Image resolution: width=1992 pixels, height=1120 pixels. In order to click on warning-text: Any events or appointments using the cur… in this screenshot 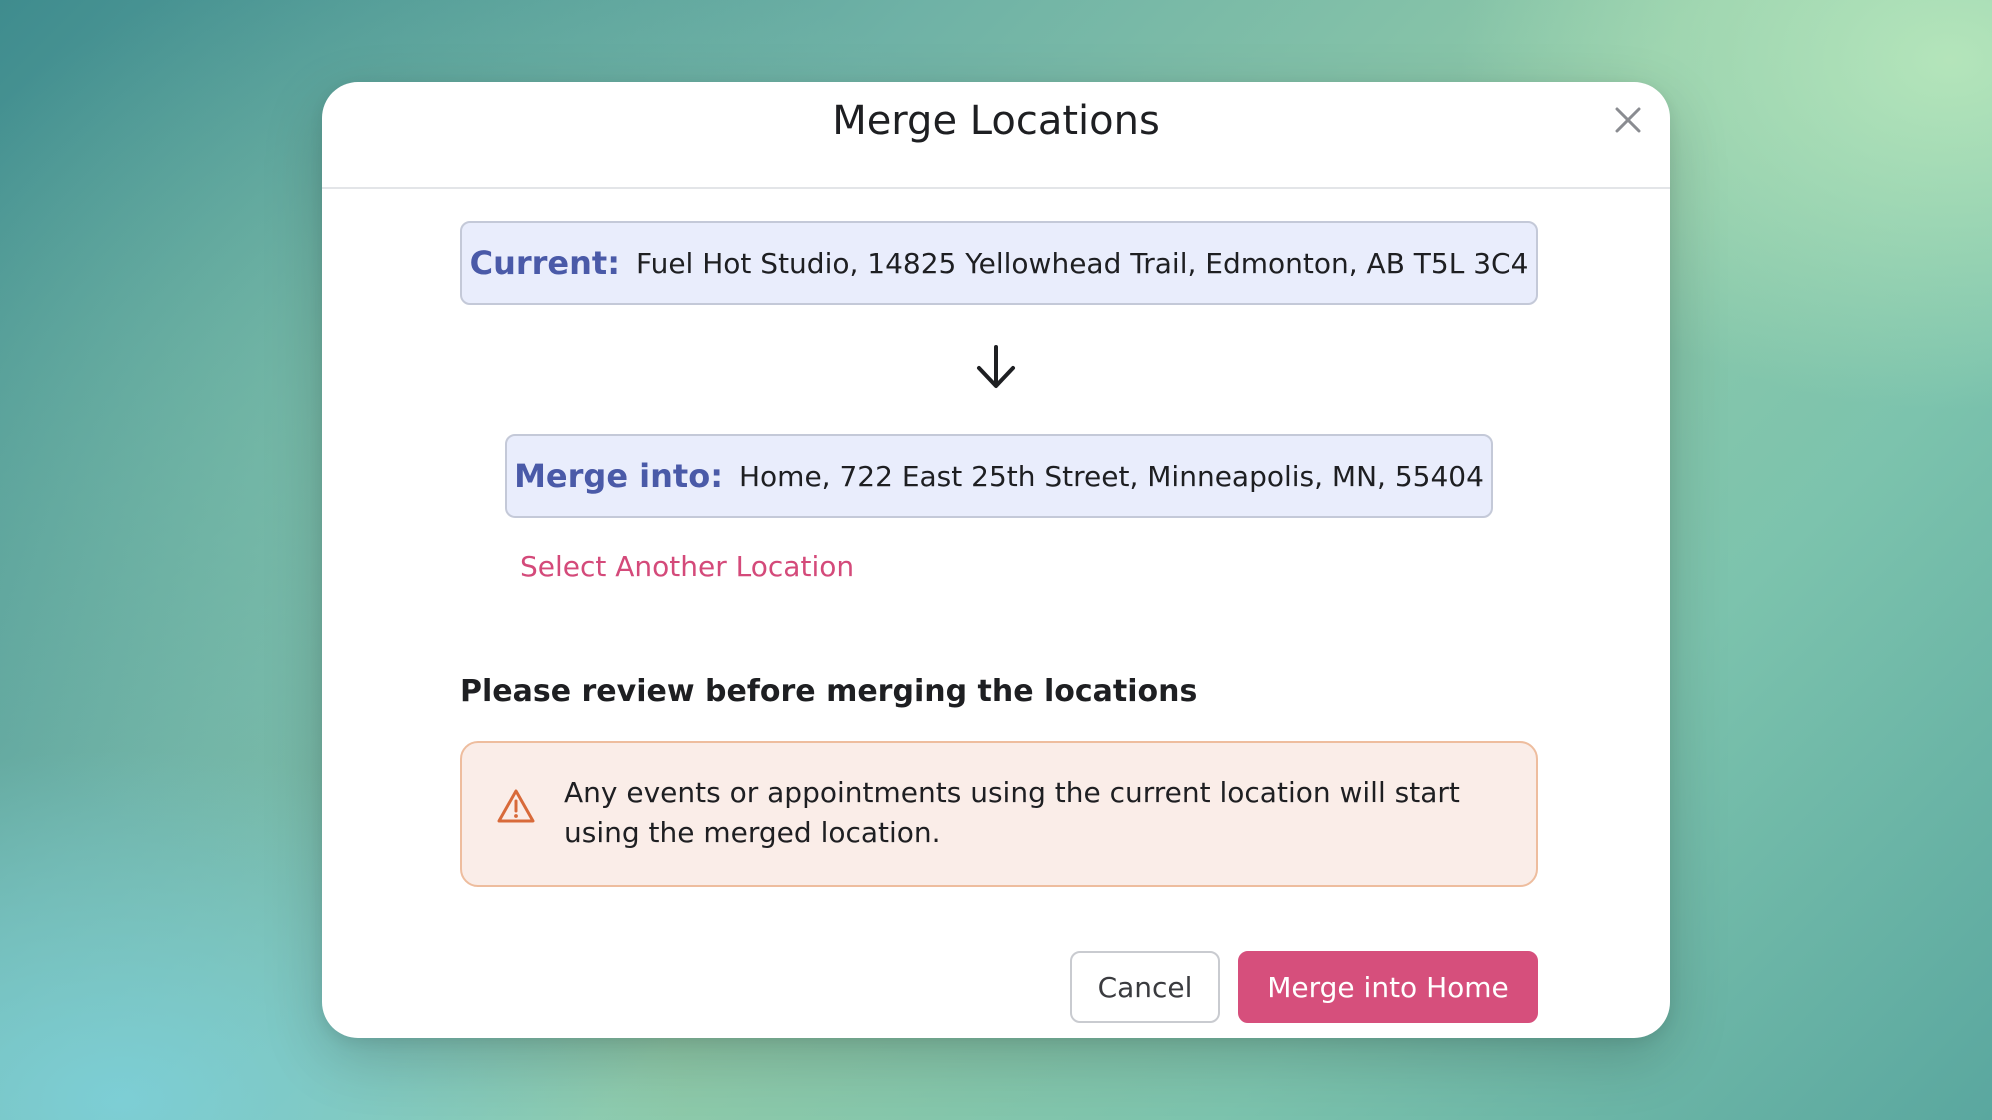, I will do `click(1012, 812)`.